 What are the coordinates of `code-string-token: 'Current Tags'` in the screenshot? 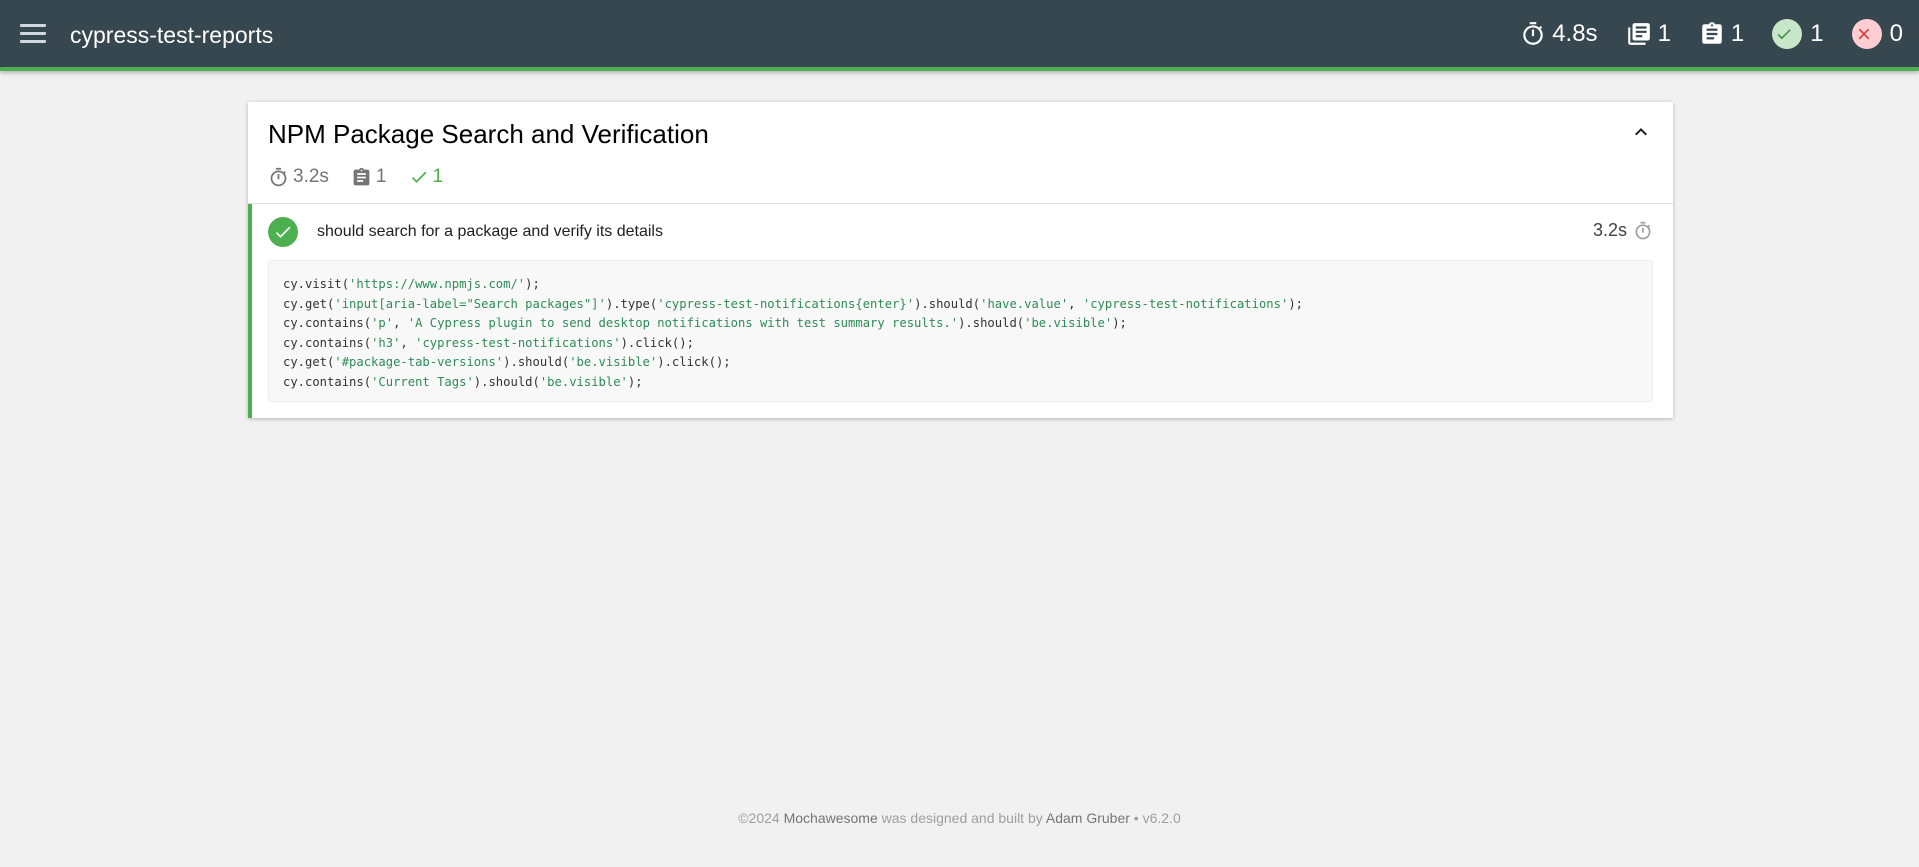 It's located at (422, 381).